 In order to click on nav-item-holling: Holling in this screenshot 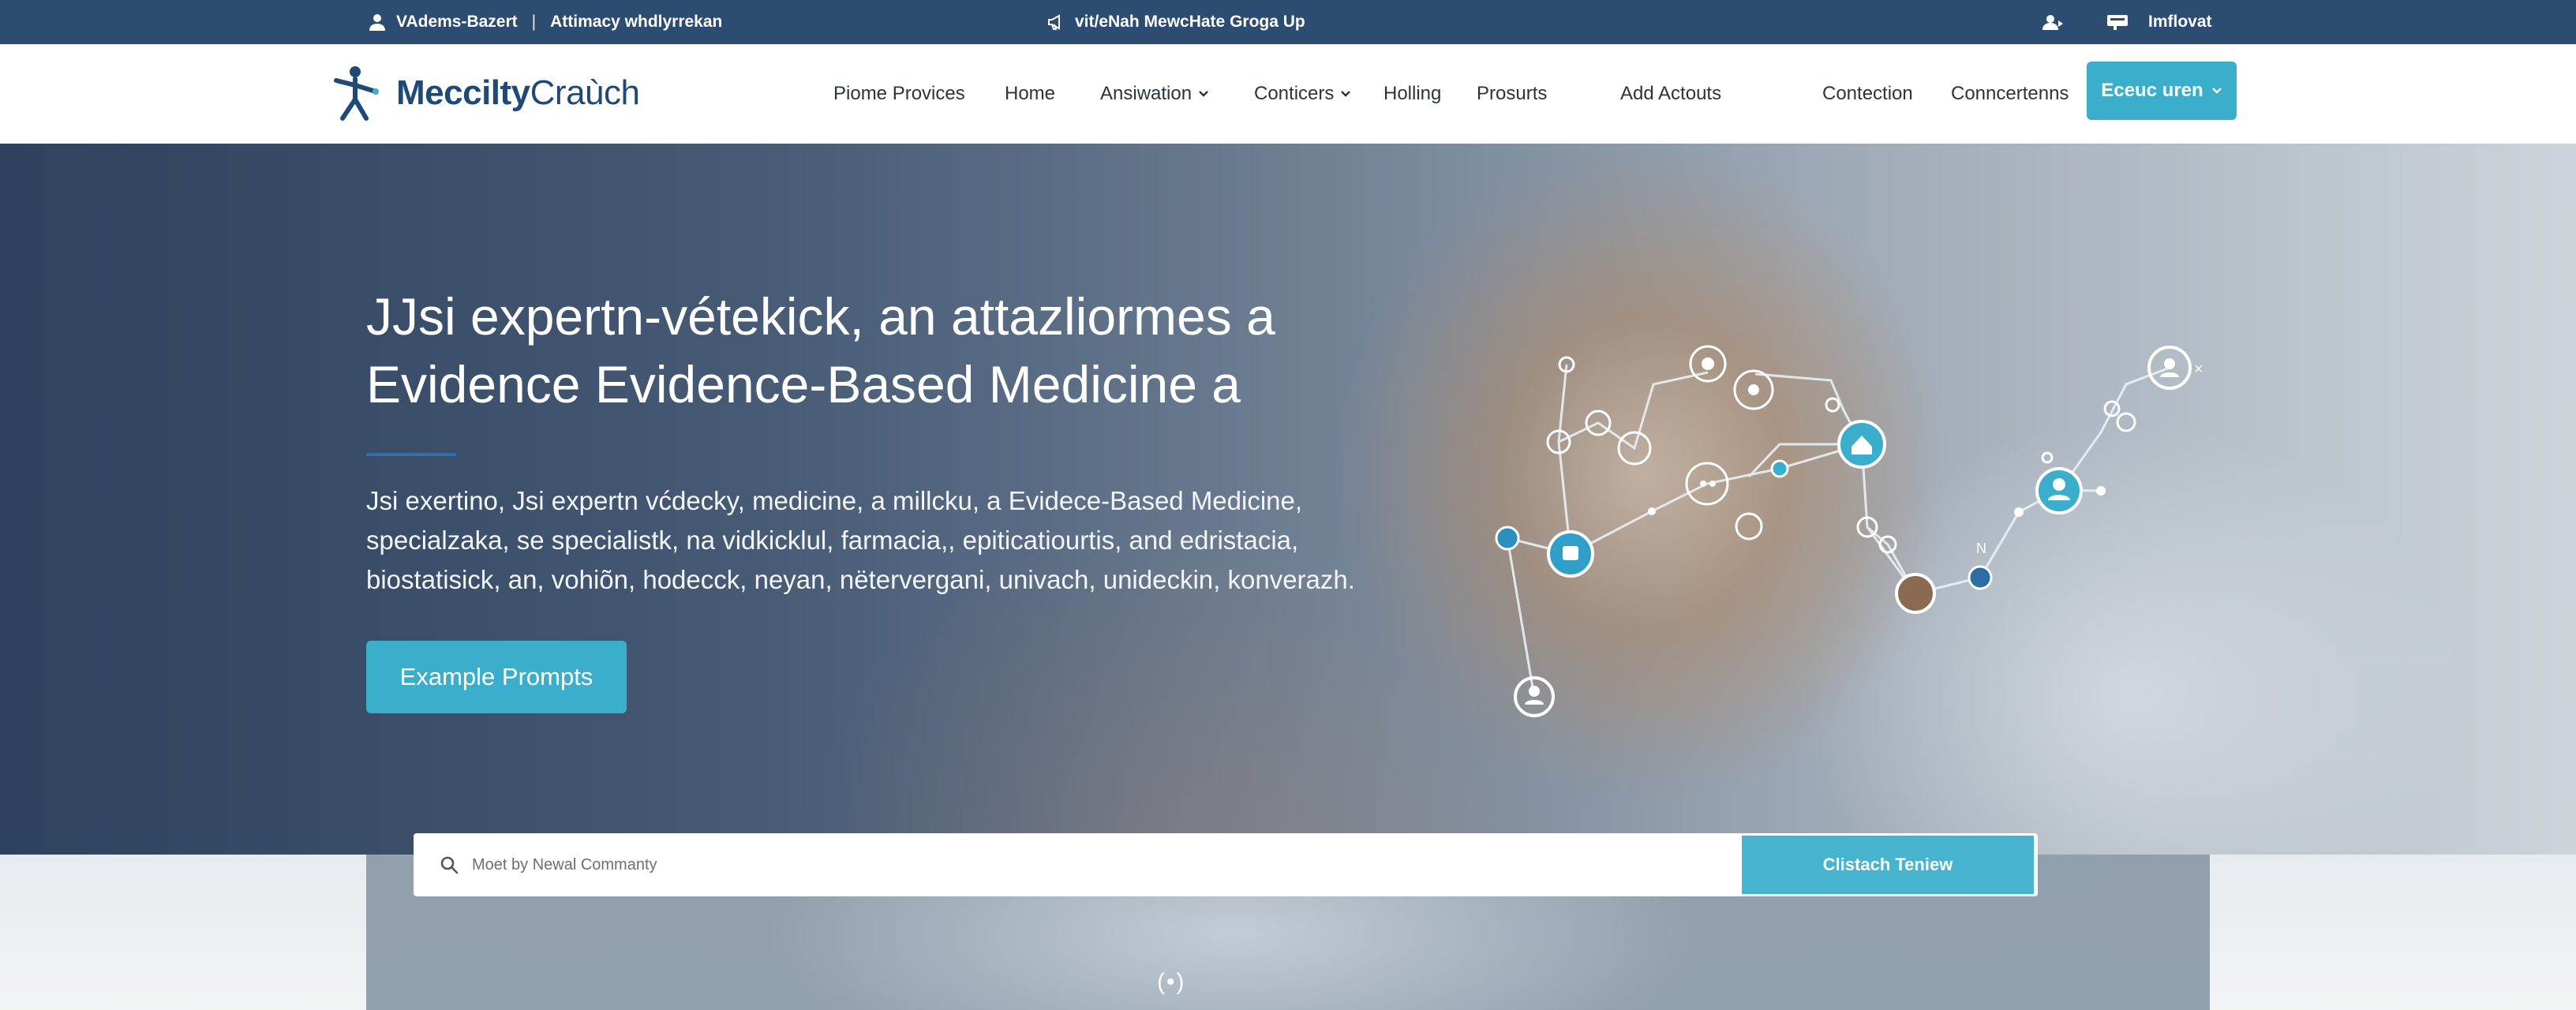, I will do `click(1412, 94)`.